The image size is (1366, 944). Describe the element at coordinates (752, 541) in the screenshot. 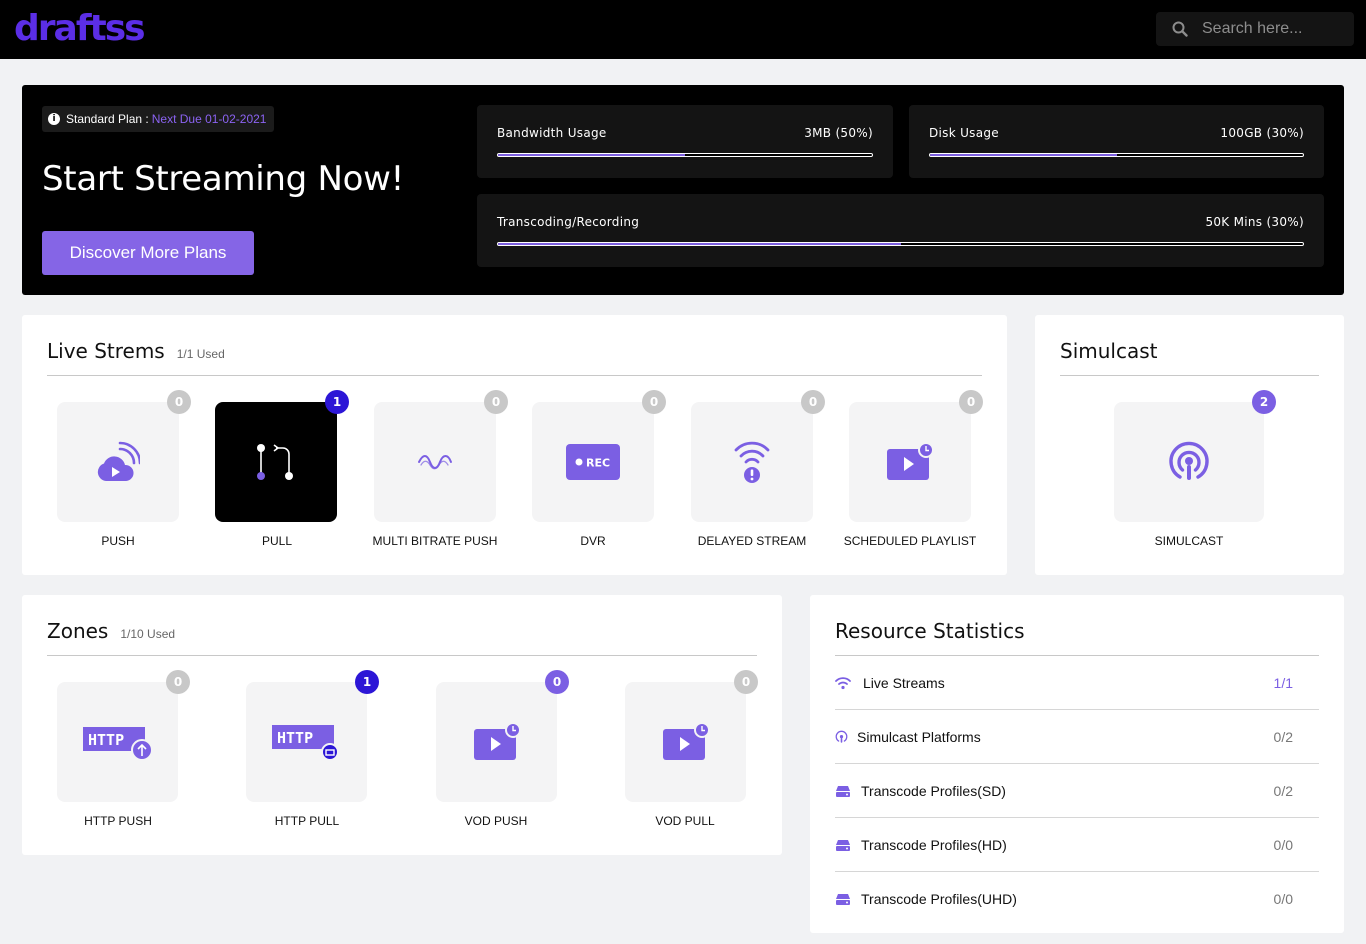

I see `tile-label: DELAYED STREAM` at that location.